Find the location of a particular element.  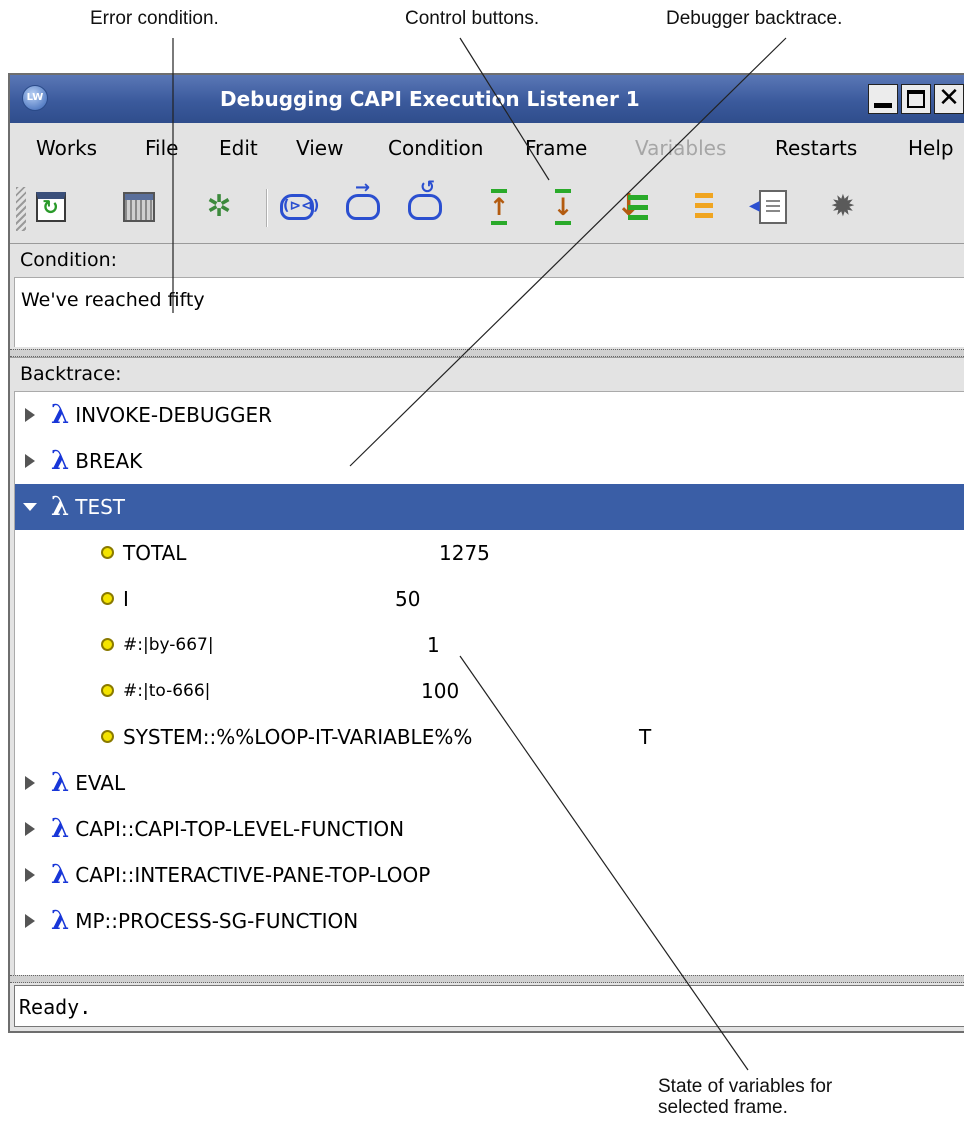

window-list-icon is located at coordinates (139, 207).